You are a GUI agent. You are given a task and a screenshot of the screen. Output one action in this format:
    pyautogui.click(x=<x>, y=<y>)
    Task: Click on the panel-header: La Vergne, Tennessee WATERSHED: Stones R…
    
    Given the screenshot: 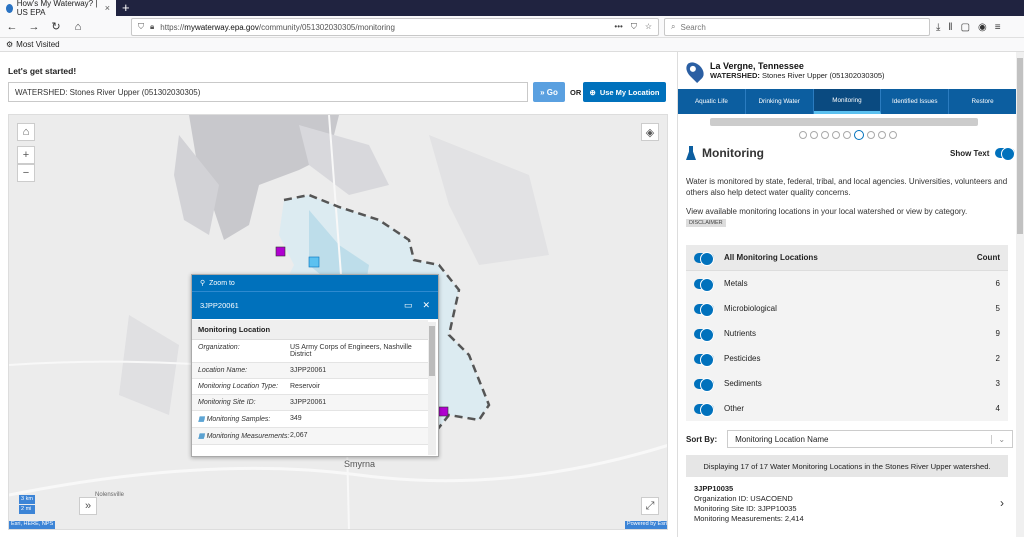 What is the action you would take?
    pyautogui.click(x=847, y=70)
    